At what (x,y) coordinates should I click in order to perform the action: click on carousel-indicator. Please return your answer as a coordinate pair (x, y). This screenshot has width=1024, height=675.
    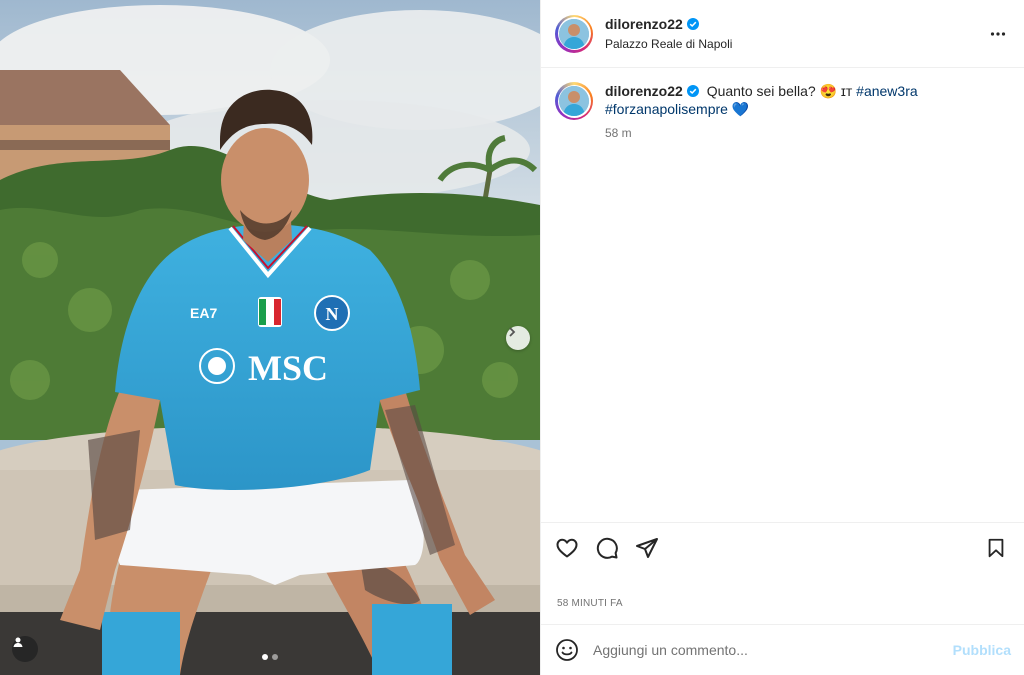
    Looking at the image, I should click on (270, 657).